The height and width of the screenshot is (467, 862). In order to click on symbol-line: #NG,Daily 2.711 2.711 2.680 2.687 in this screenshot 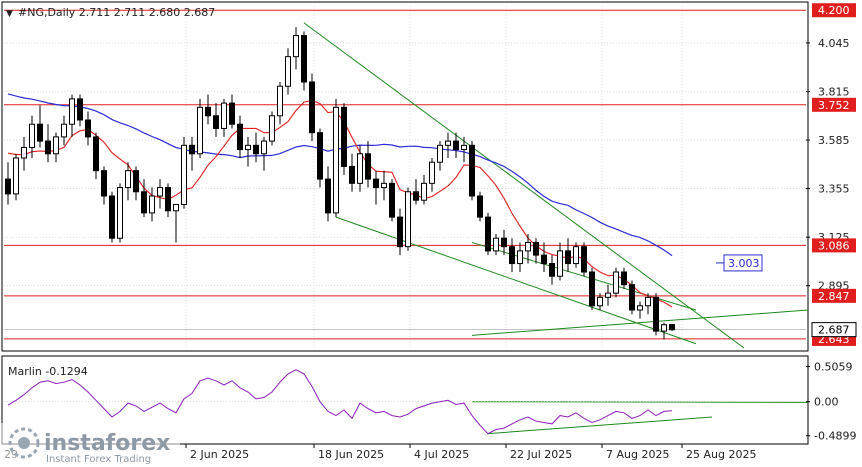, I will do `click(116, 12)`.